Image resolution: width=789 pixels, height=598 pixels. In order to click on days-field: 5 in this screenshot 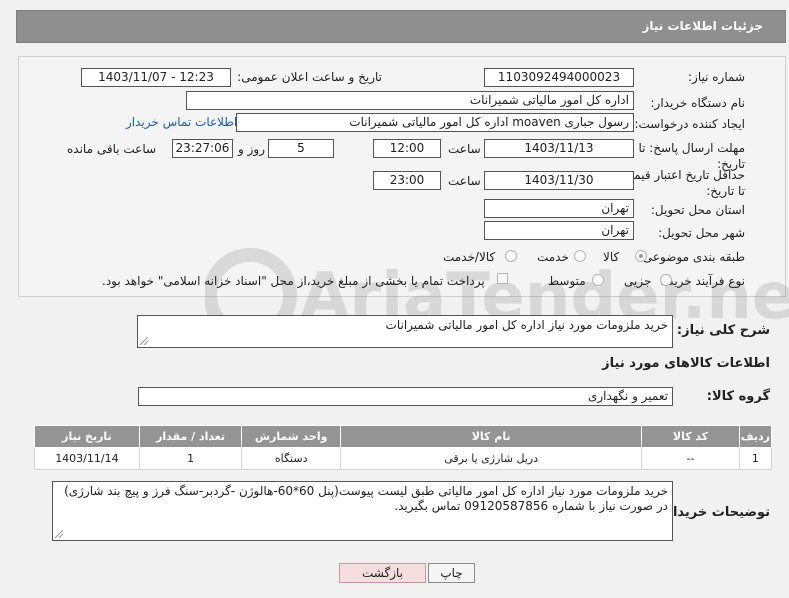, I will do `click(301, 148)`.